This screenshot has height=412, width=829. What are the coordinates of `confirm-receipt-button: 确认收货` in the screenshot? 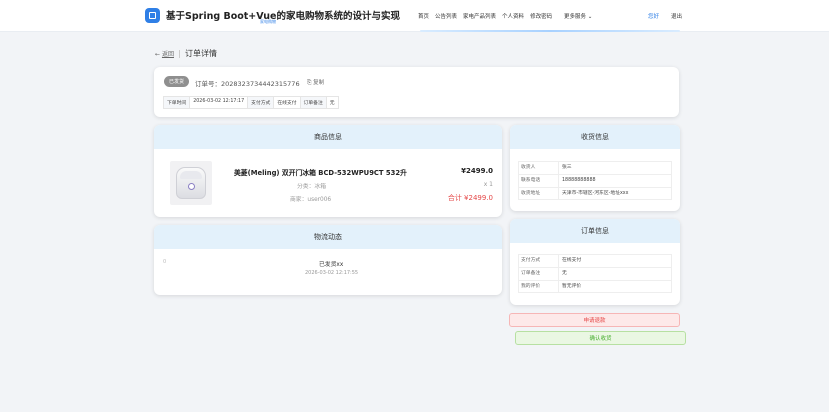 It's located at (600, 338).